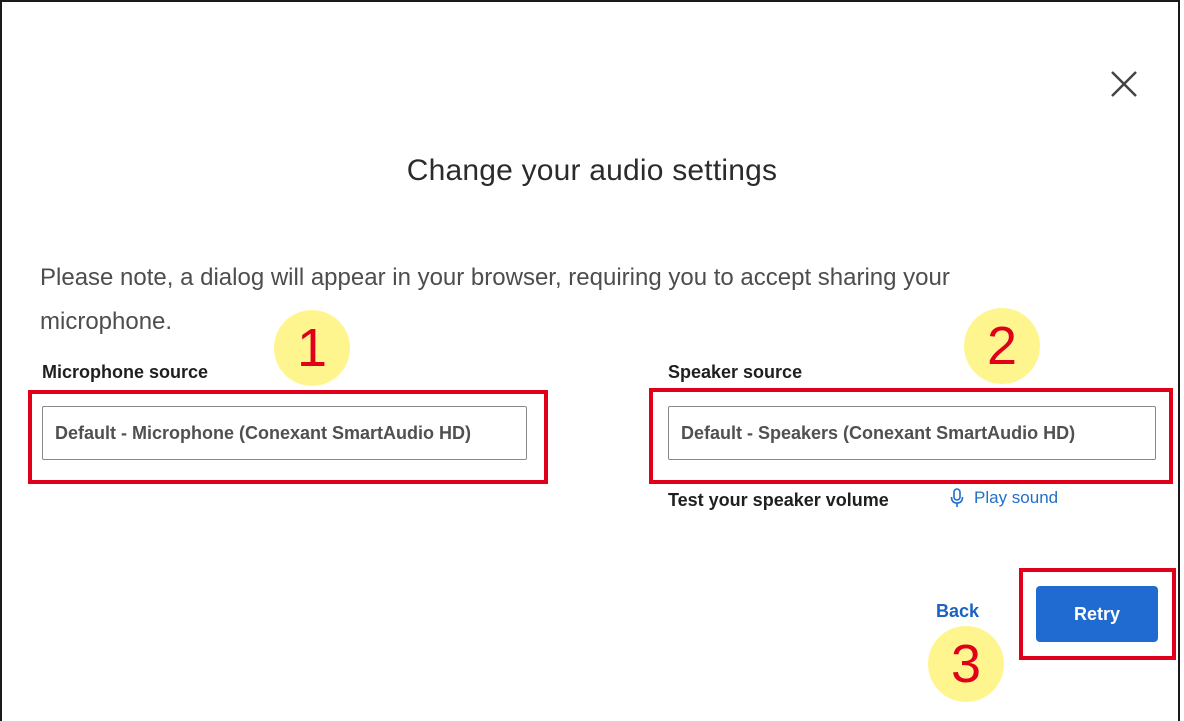 This screenshot has height=721, width=1184. Describe the element at coordinates (125, 372) in the screenshot. I see `microphone-source-label: Microphone source` at that location.